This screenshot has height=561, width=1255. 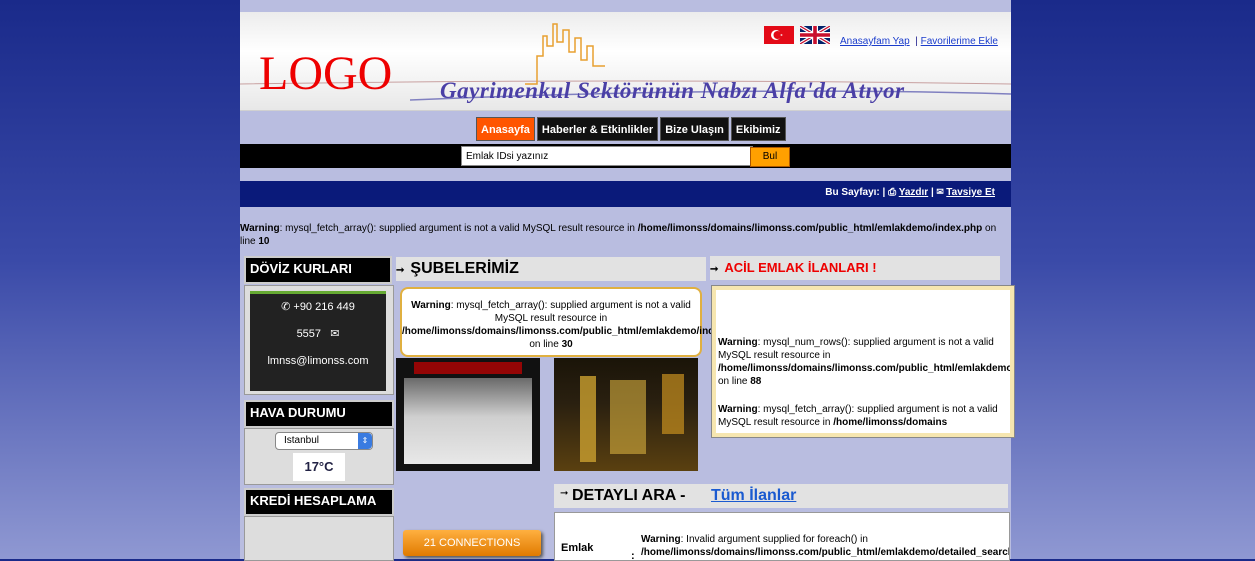 What do you see at coordinates (753, 496) in the screenshot?
I see `all-listings-link: Tüm İlanlar` at bounding box center [753, 496].